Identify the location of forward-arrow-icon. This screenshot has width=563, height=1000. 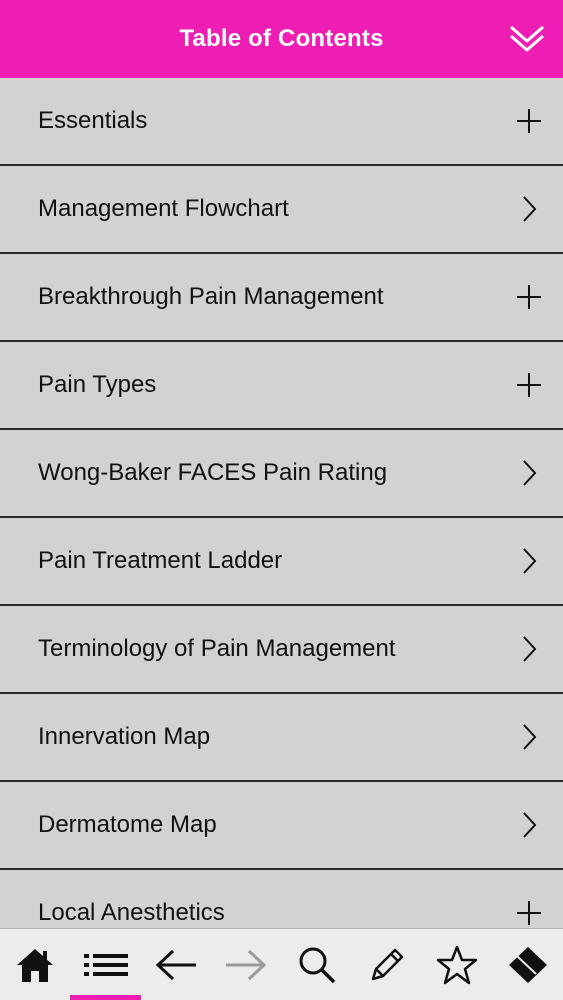
(246, 964).